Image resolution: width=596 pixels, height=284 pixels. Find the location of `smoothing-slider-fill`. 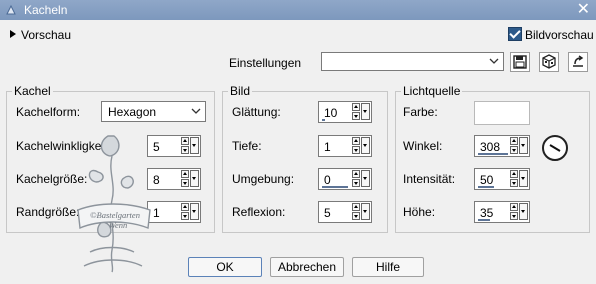

smoothing-slider-fill is located at coordinates (323, 120).